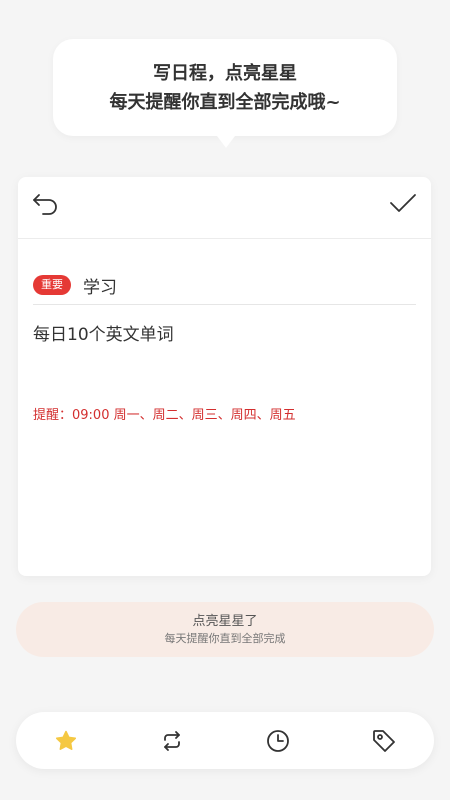 The width and height of the screenshot is (450, 800). Describe the element at coordinates (46, 203) in the screenshot. I see `undo-icon` at that location.